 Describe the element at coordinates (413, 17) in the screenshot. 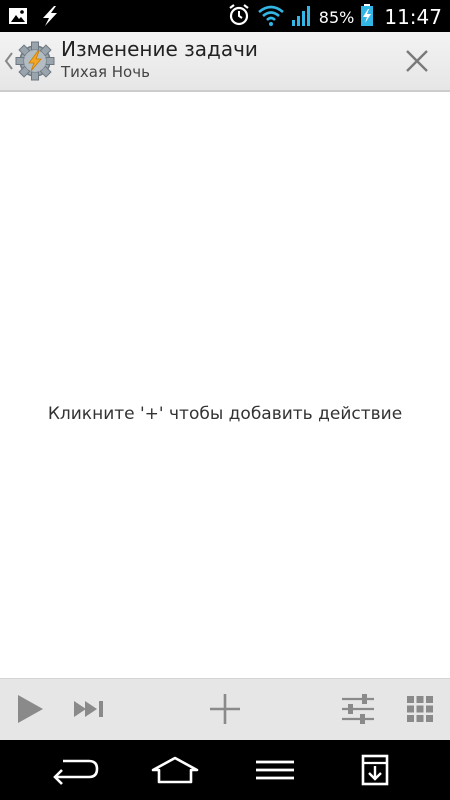

I see `clock: 11:47` at that location.